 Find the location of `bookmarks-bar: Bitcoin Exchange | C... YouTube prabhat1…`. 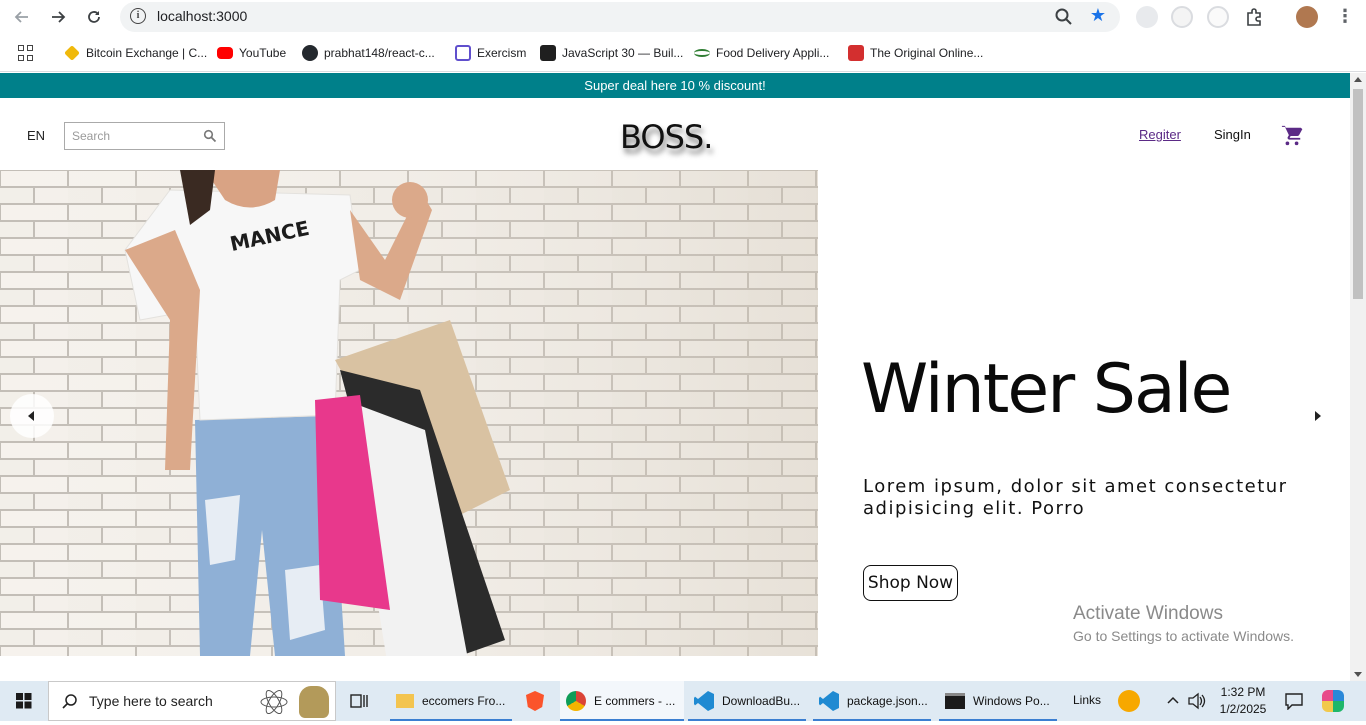

bookmarks-bar: Bitcoin Exchange | C... YouTube prabhat1… is located at coordinates (683, 53).